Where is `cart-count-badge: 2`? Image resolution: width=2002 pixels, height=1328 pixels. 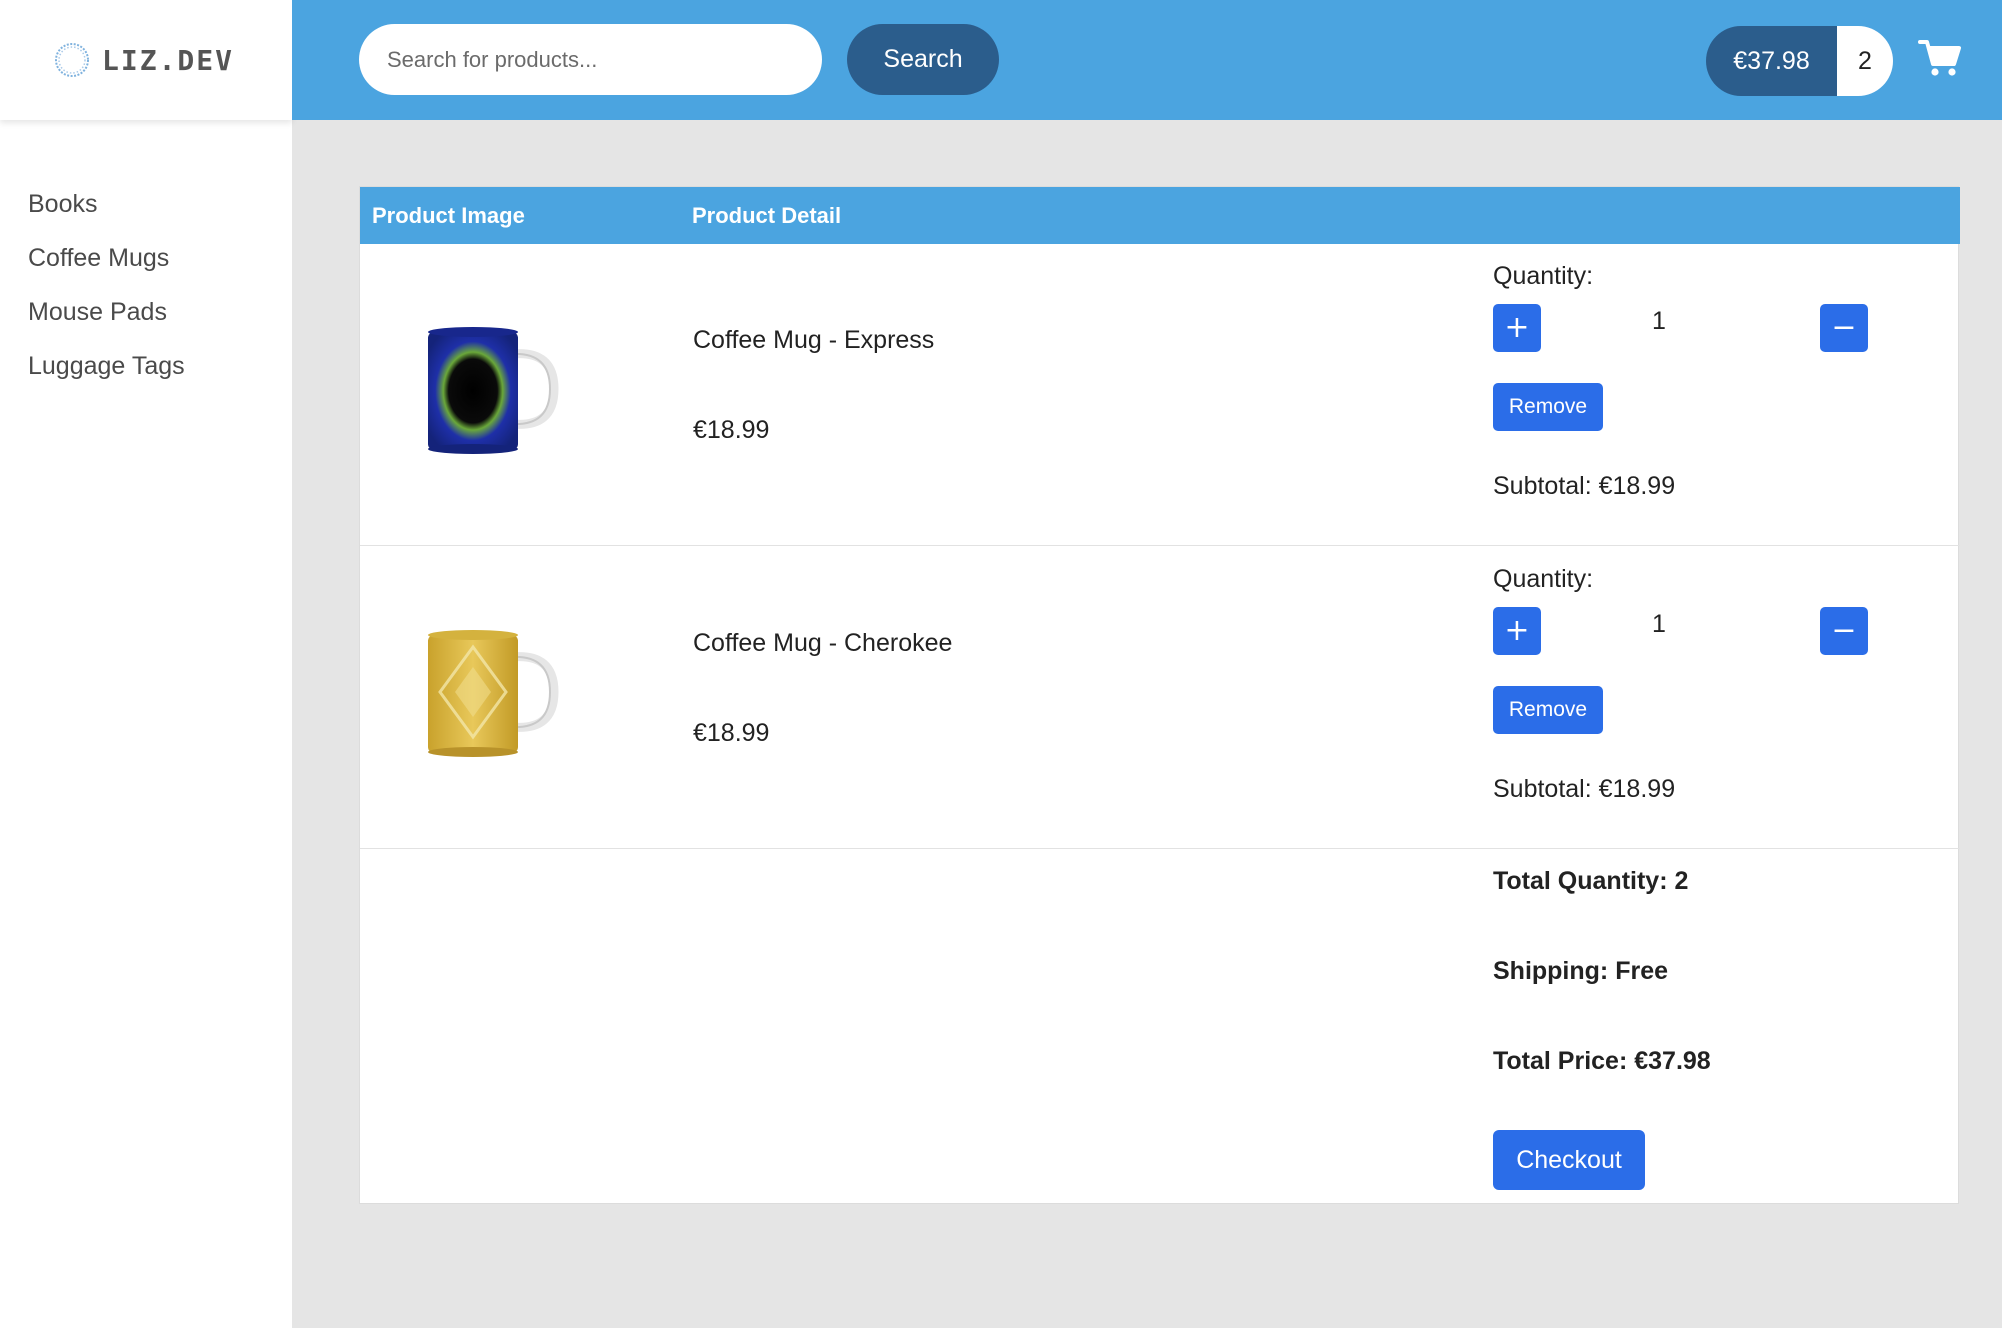 cart-count-badge: 2 is located at coordinates (1865, 61).